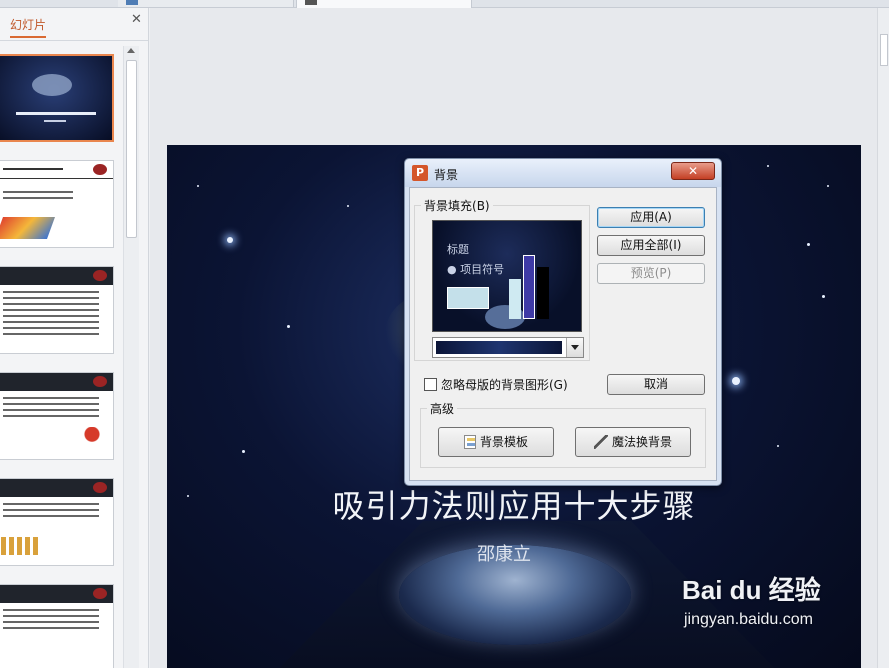 Image resolution: width=889 pixels, height=668 pixels. Describe the element at coordinates (574, 347) in the screenshot. I see `chevron-down-icon` at that location.